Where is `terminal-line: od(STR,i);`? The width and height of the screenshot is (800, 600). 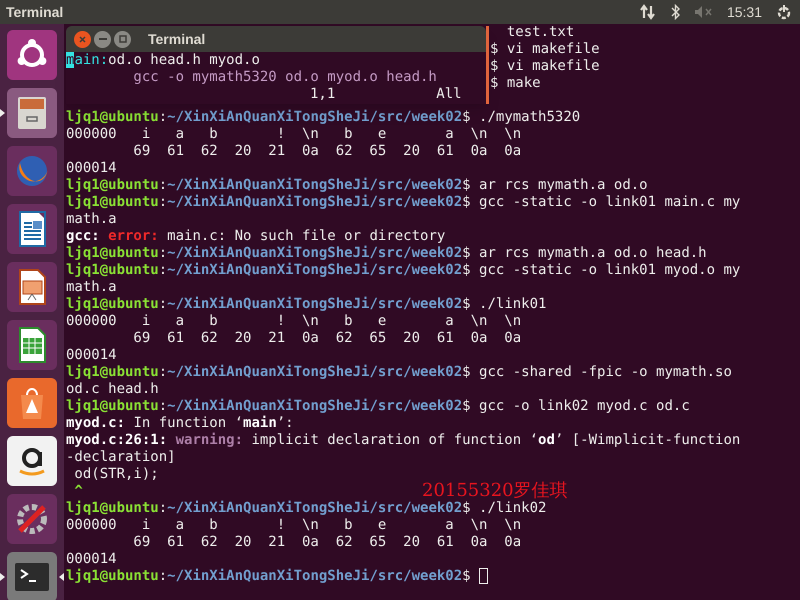 terminal-line: od(STR,i); is located at coordinates (116, 474).